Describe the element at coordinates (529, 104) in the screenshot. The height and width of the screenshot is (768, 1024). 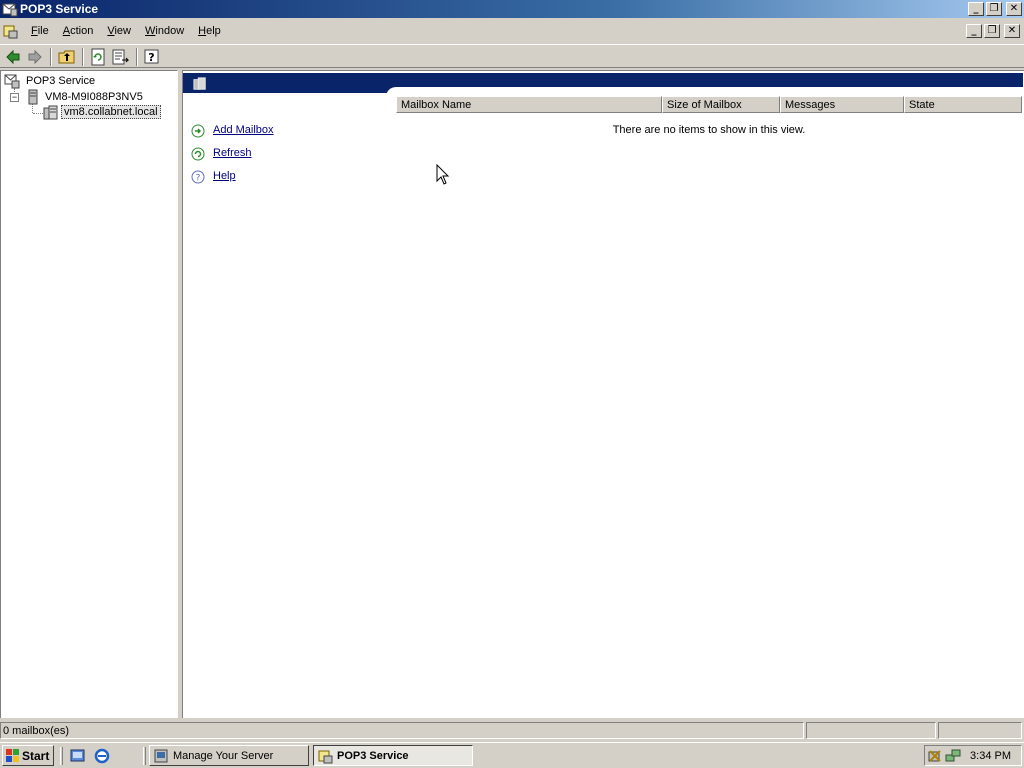
I see `column-mailbox-name: Mailbox Name` at that location.